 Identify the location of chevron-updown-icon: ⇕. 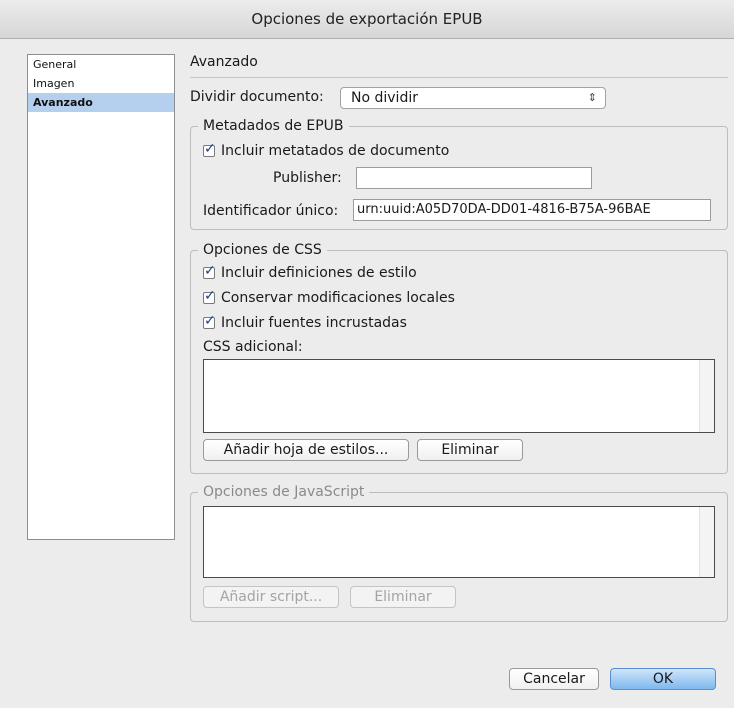
(592, 97).